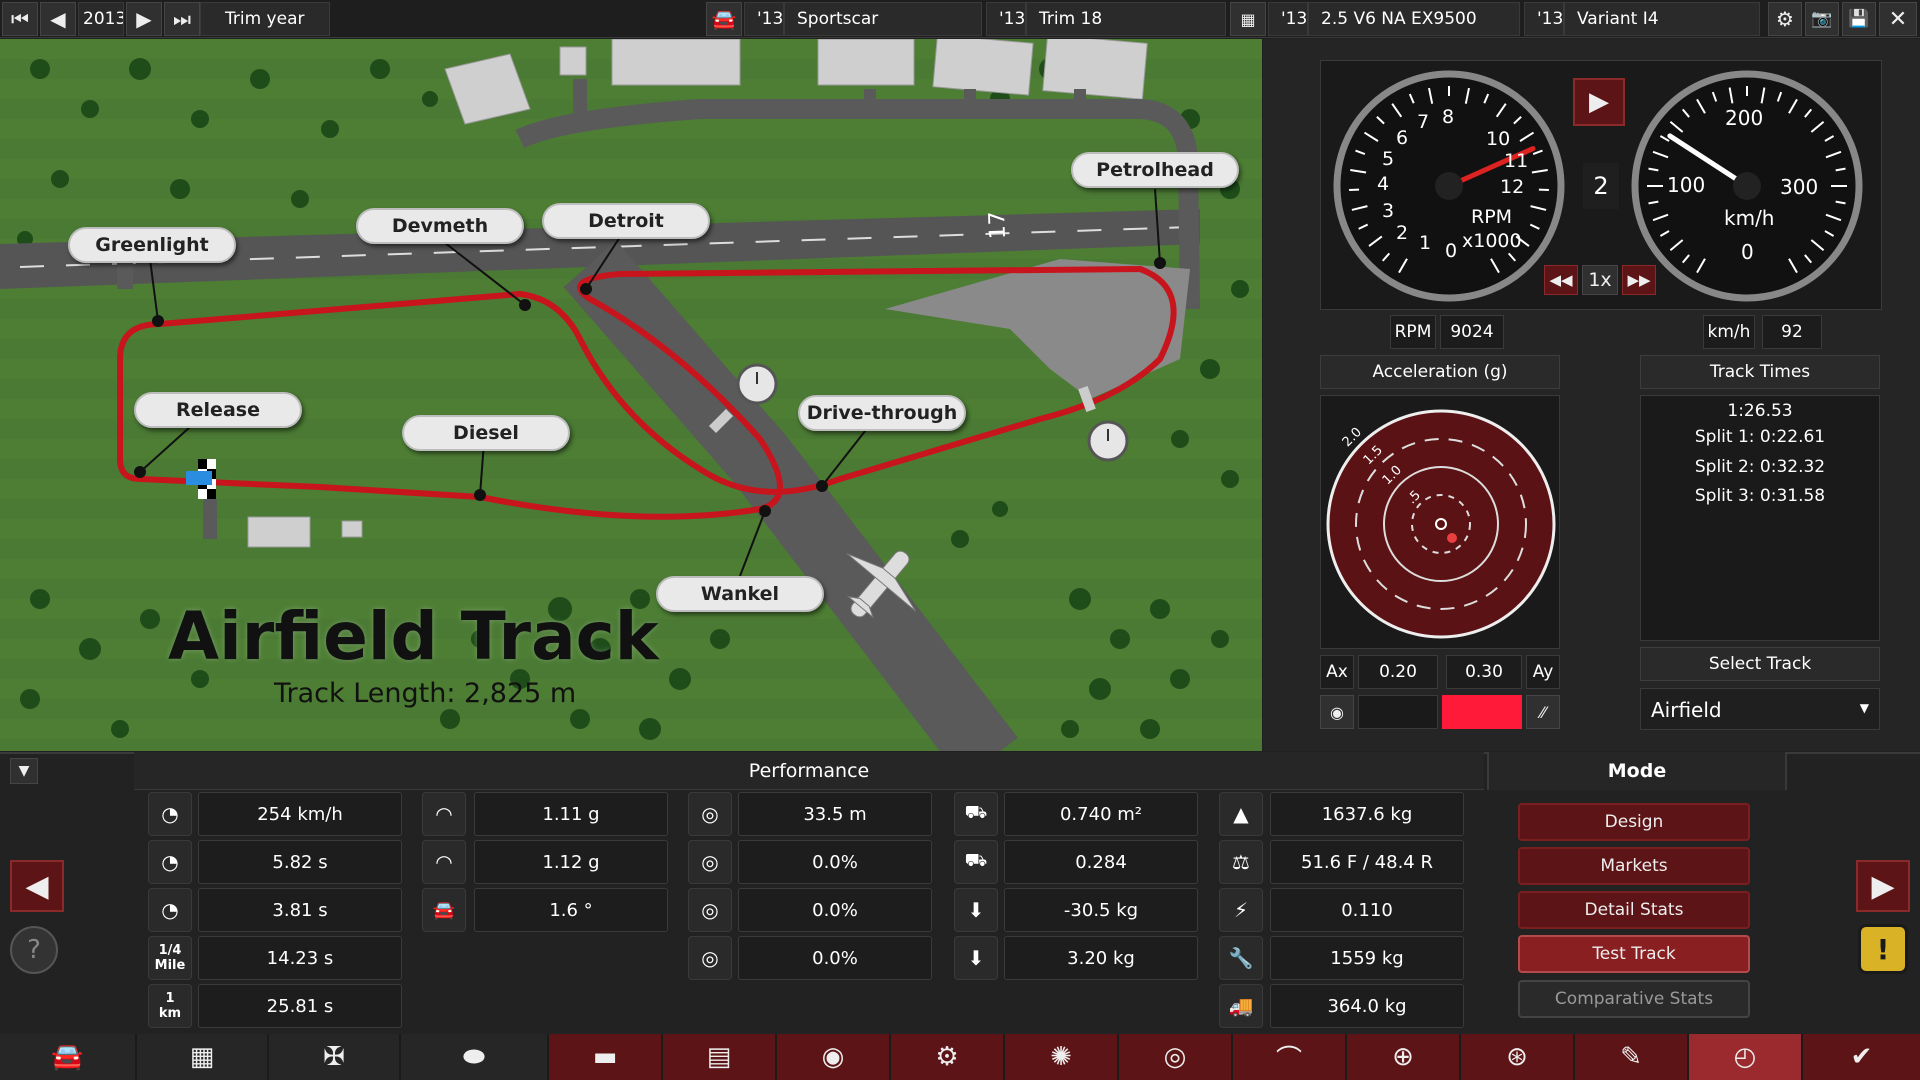  What do you see at coordinates (1289, 1057) in the screenshot?
I see `tab-aero-icon: ⌒` at bounding box center [1289, 1057].